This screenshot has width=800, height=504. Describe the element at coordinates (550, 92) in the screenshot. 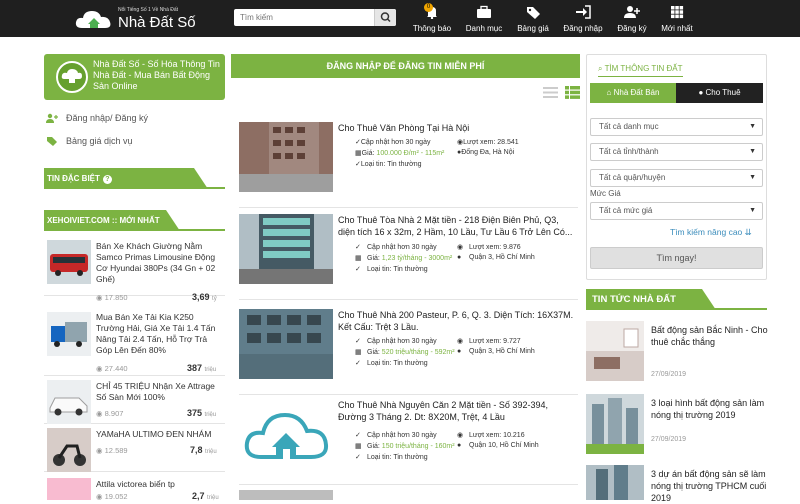

I see `list-view-icon` at that location.